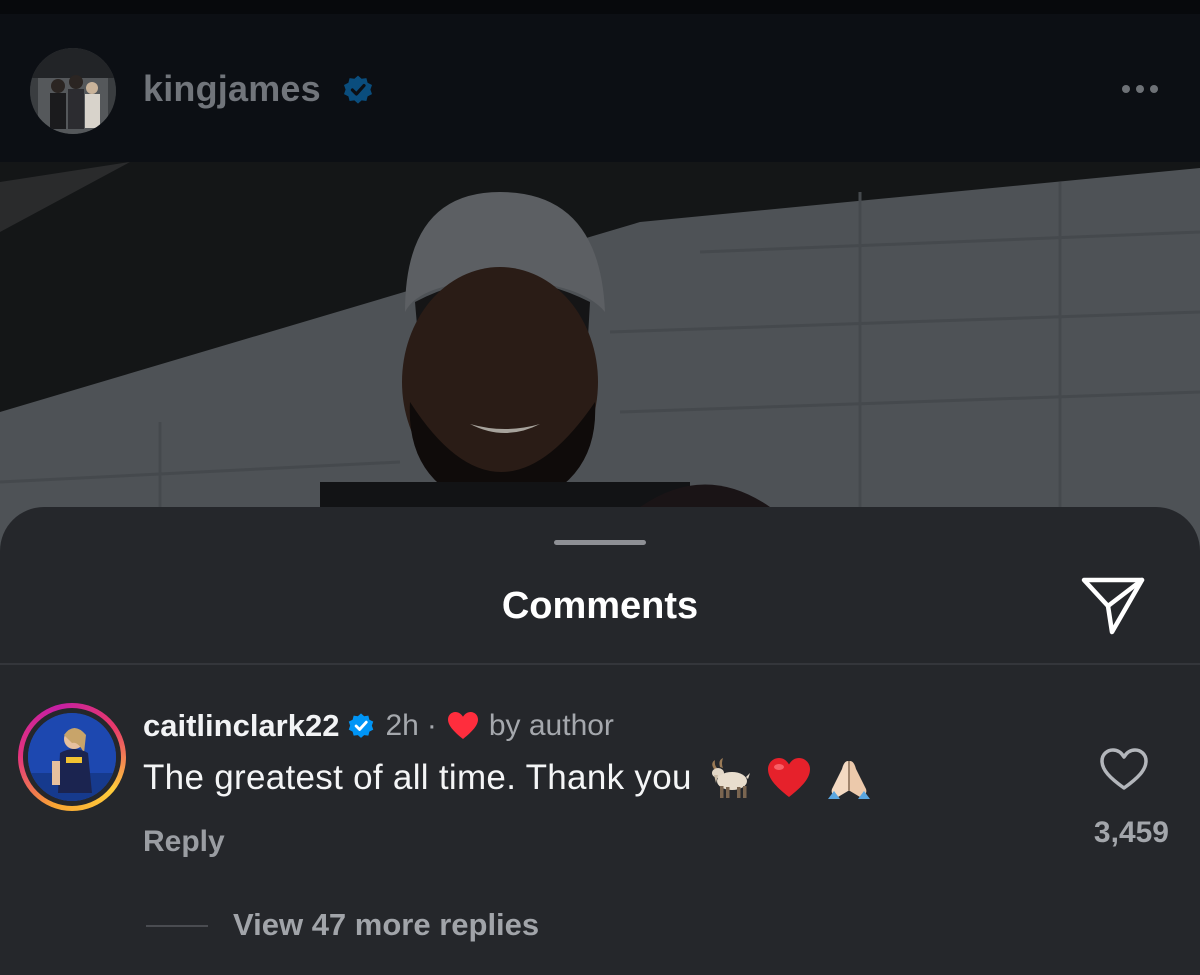 The height and width of the screenshot is (975, 1200). I want to click on reply-button: Reply, so click(184, 842).